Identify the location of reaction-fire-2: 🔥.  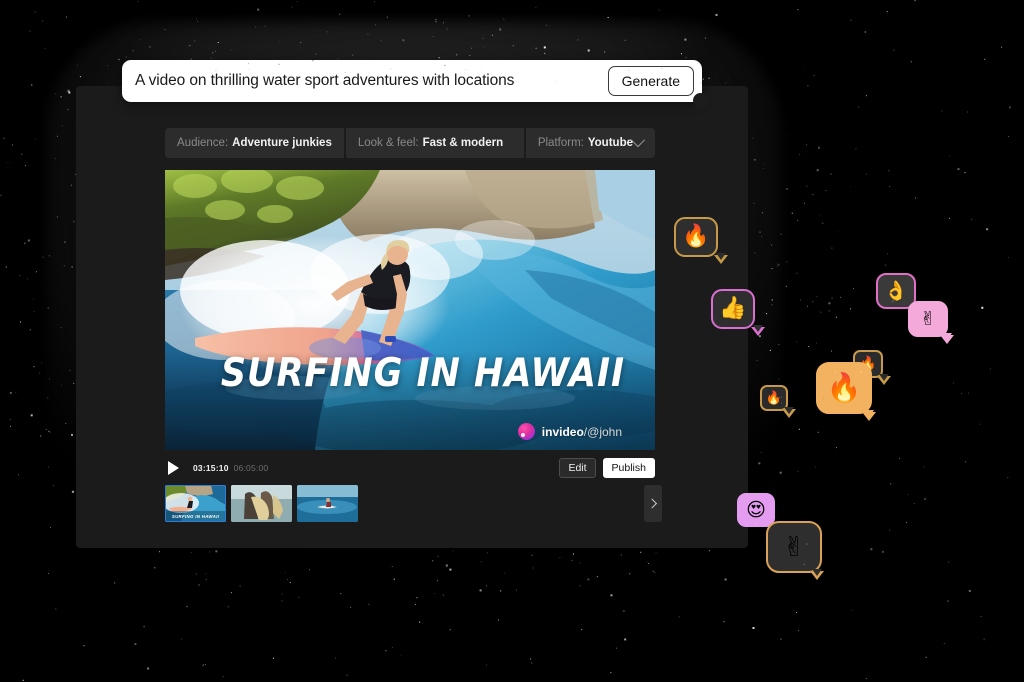
(778, 401).